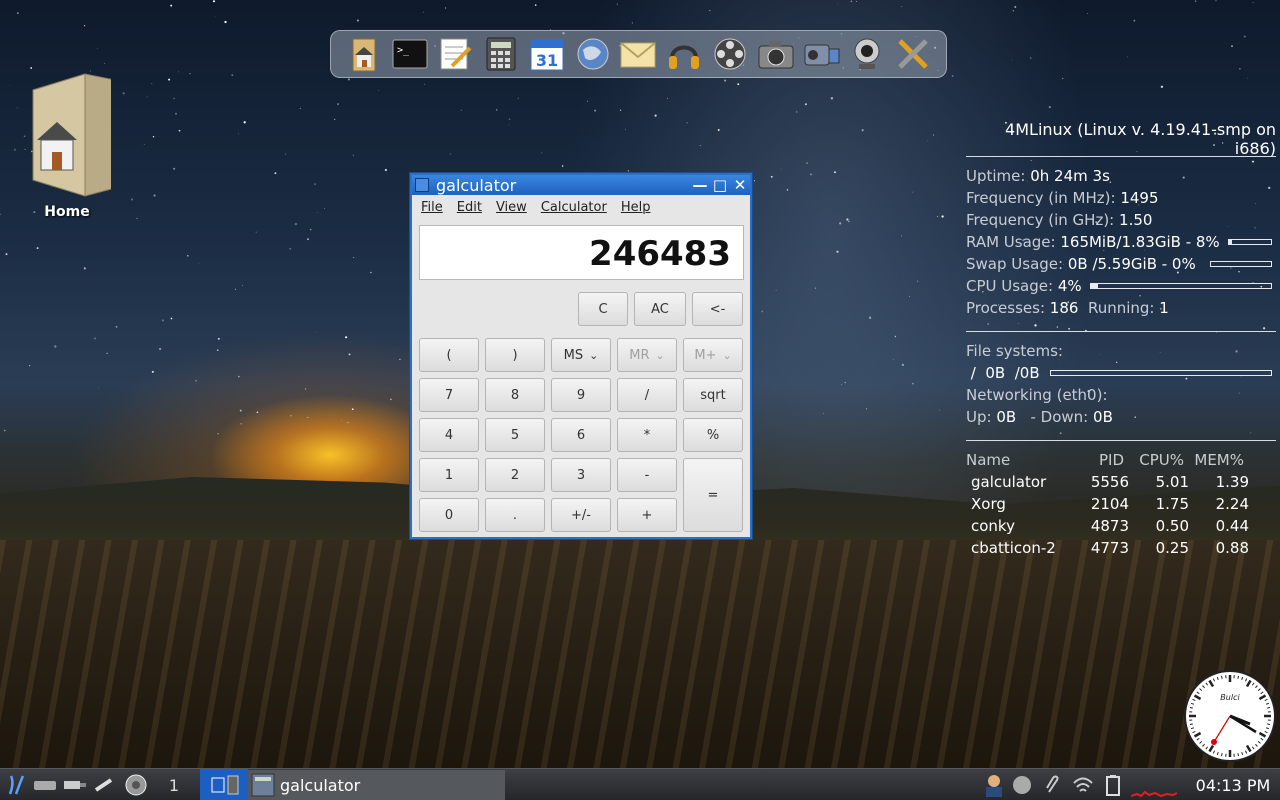  Describe the element at coordinates (994, 784) in the screenshot. I see `user-icon` at that location.